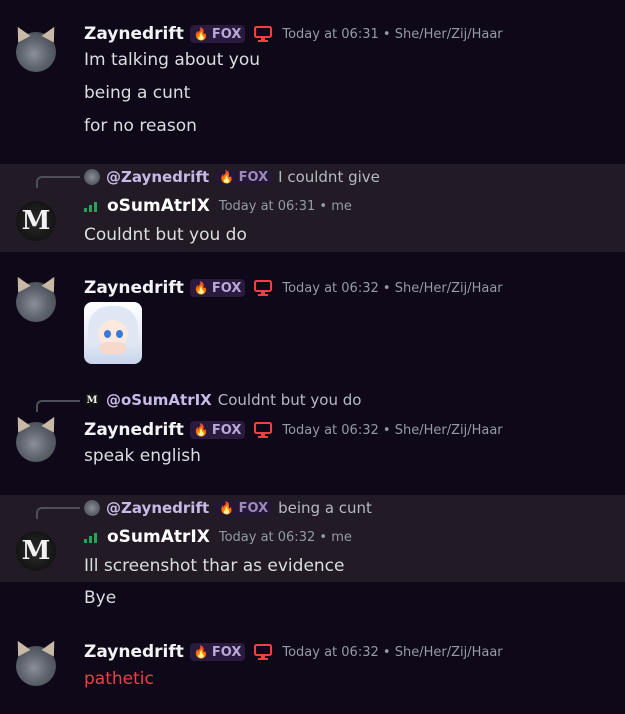  What do you see at coordinates (165, 235) in the screenshot?
I see `message-text: Couldnt but you do` at bounding box center [165, 235].